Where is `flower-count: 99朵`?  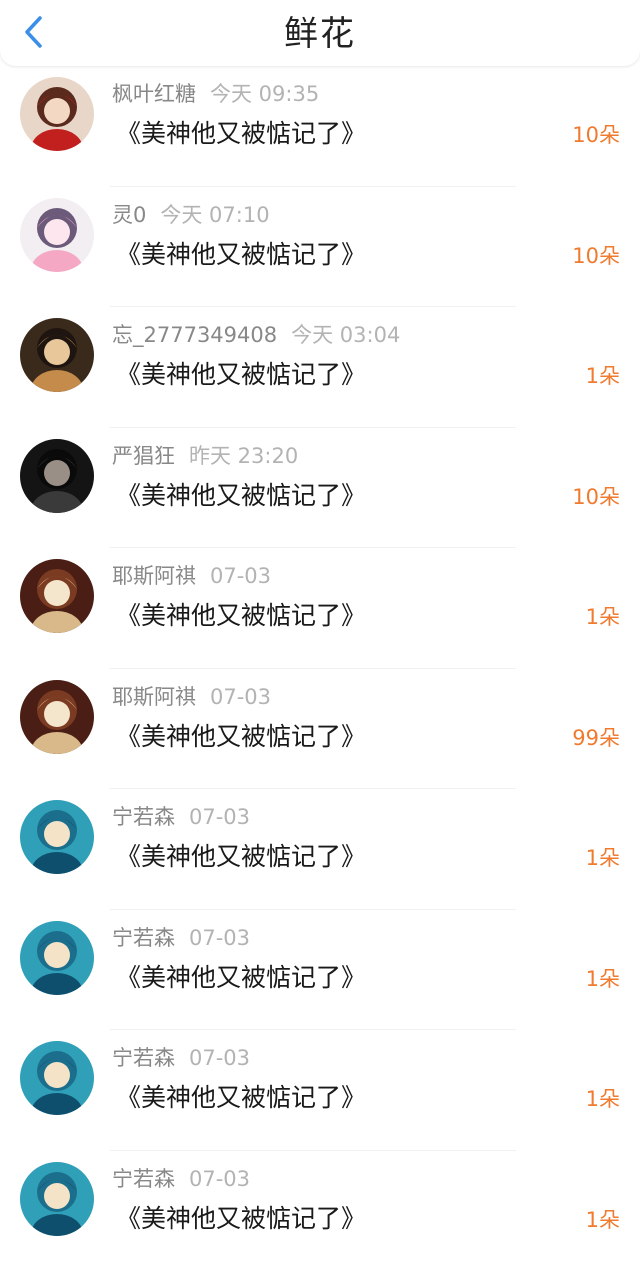
flower-count: 99朵 is located at coordinates (596, 737).